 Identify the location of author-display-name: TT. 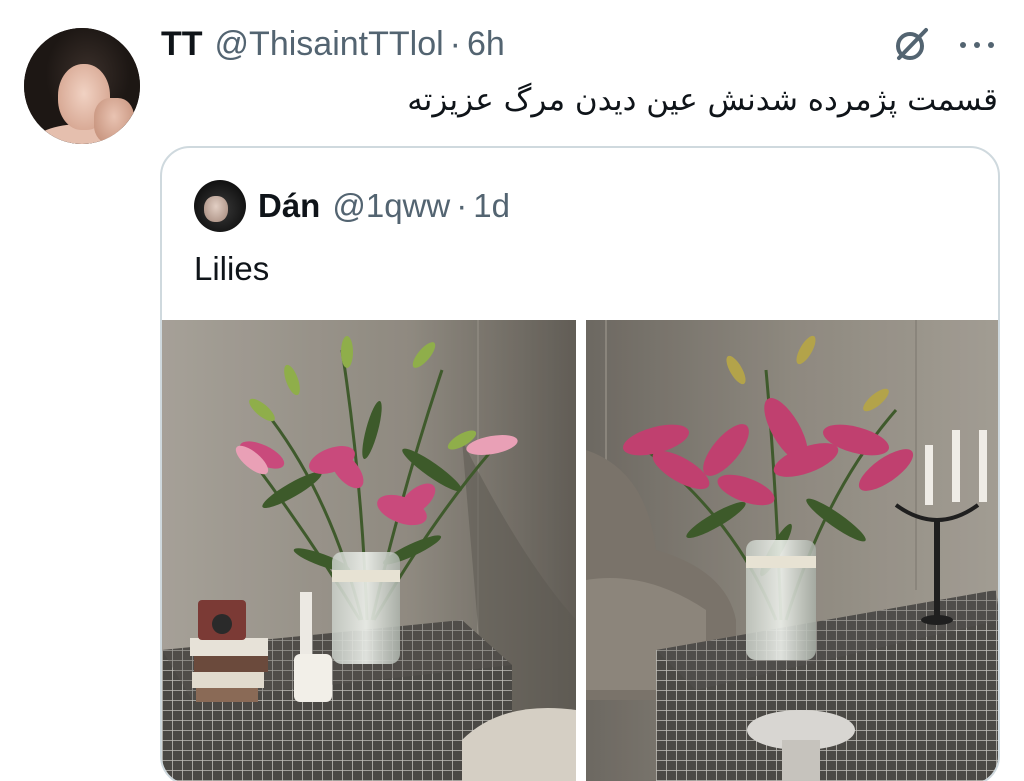
(182, 44).